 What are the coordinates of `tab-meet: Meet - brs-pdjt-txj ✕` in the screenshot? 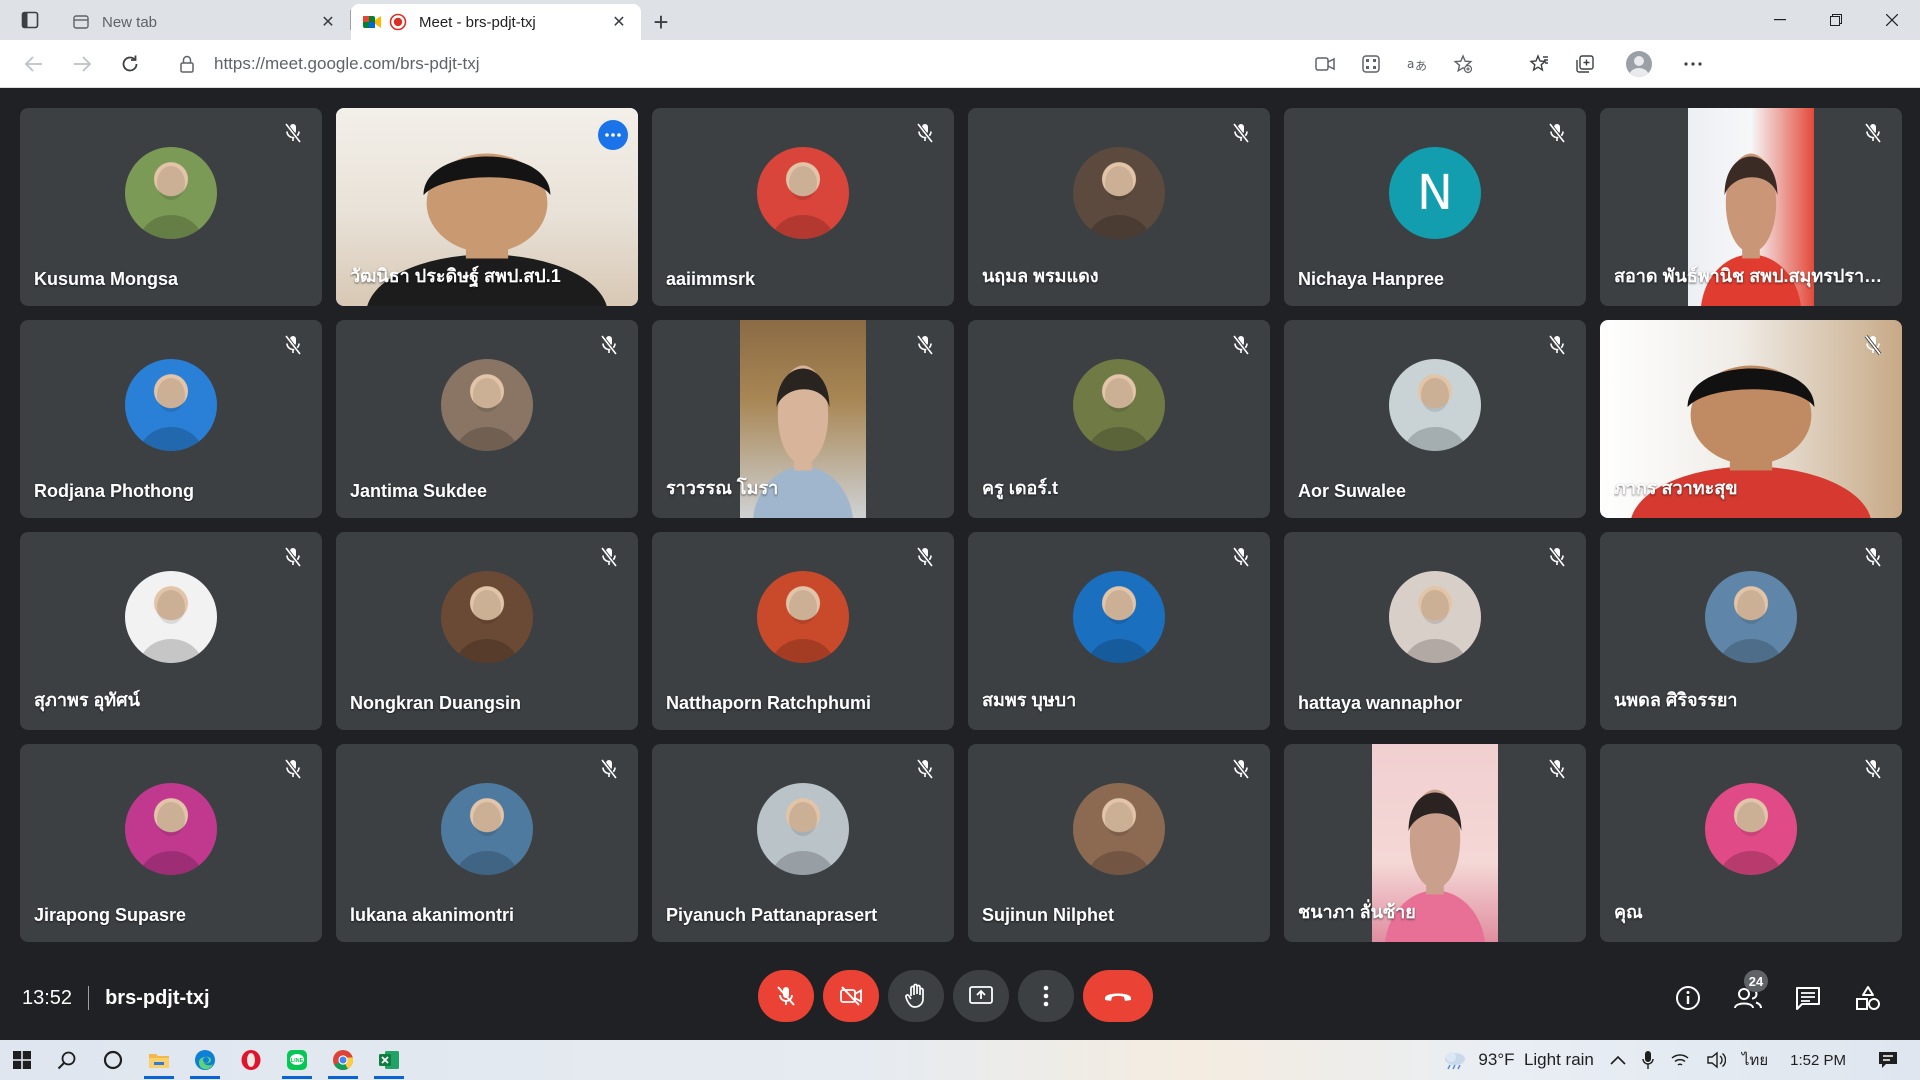 It's located at (496, 22).